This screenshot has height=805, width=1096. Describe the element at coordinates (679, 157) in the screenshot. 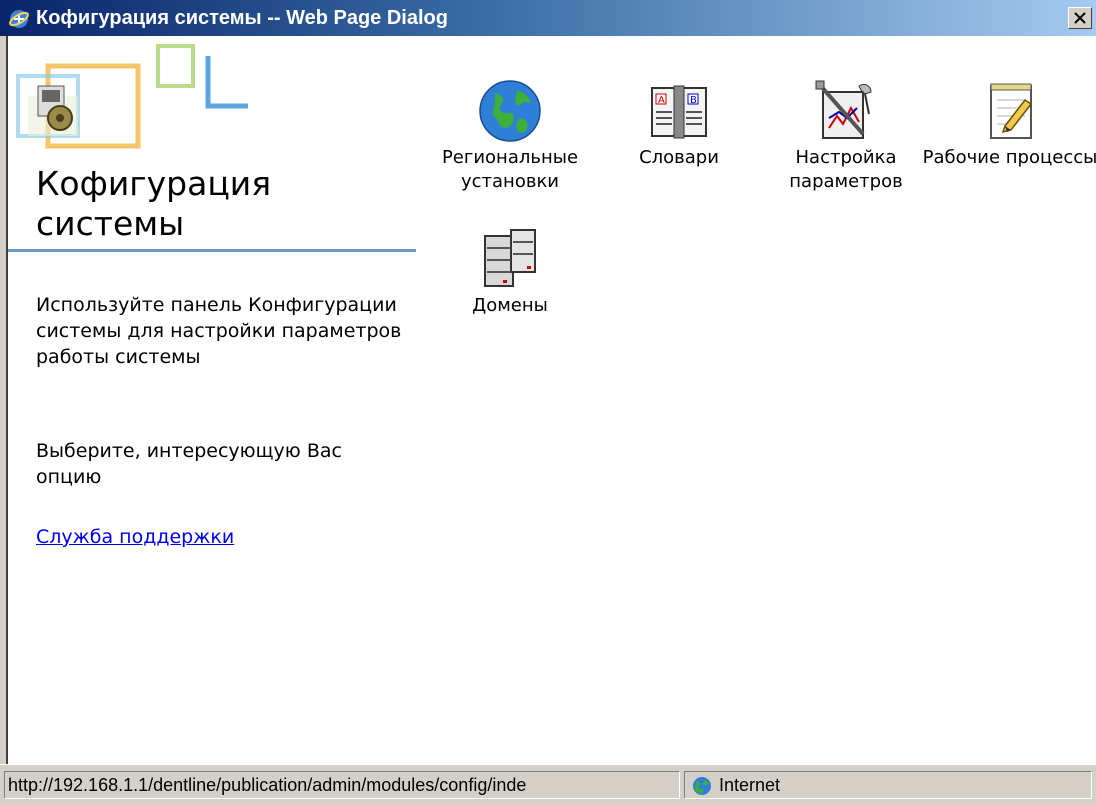

I see `item-label: Словари` at that location.